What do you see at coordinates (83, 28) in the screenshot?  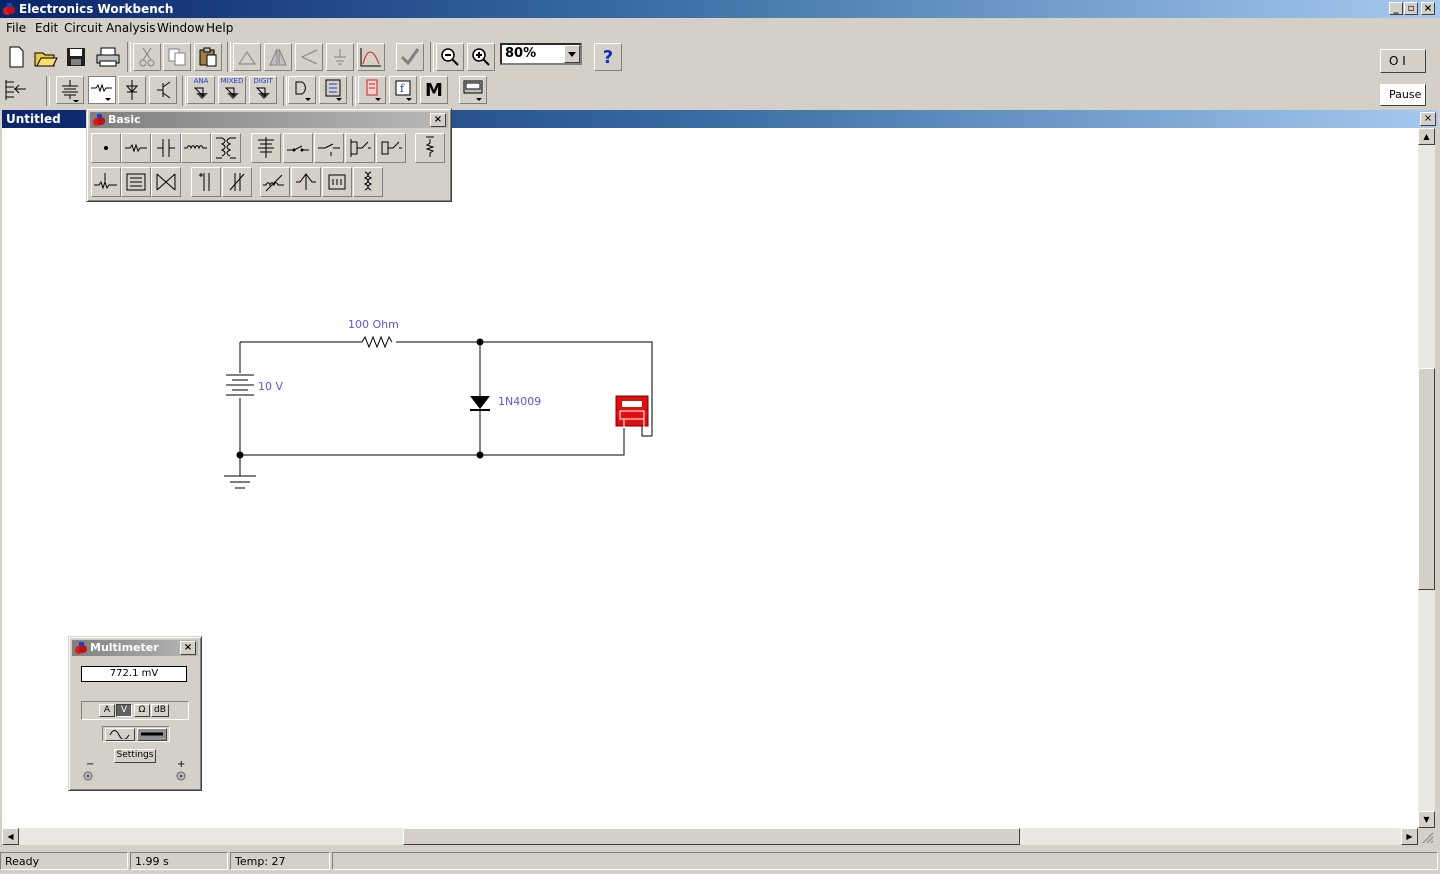 I see `menu-circuit: Circuit` at bounding box center [83, 28].